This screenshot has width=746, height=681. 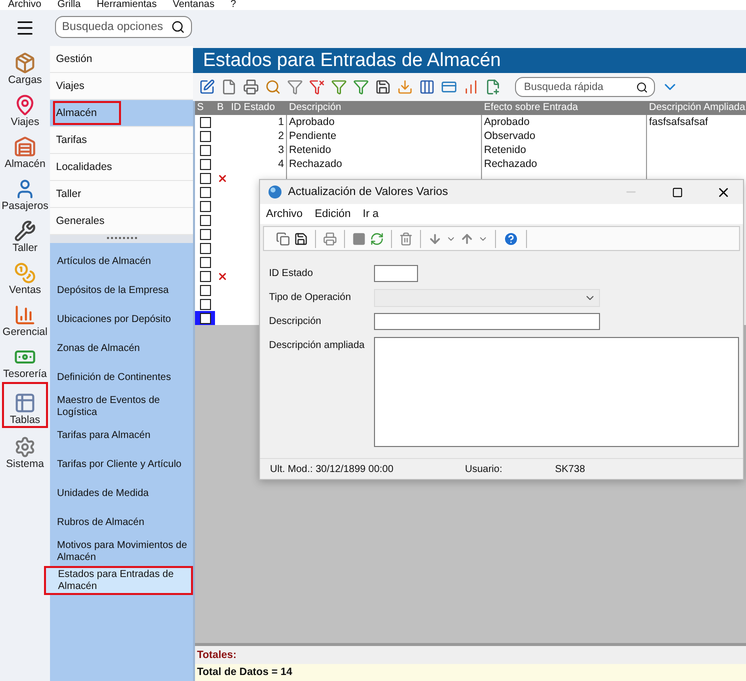 What do you see at coordinates (281, 164) in the screenshot?
I see `table-cell: 4` at bounding box center [281, 164].